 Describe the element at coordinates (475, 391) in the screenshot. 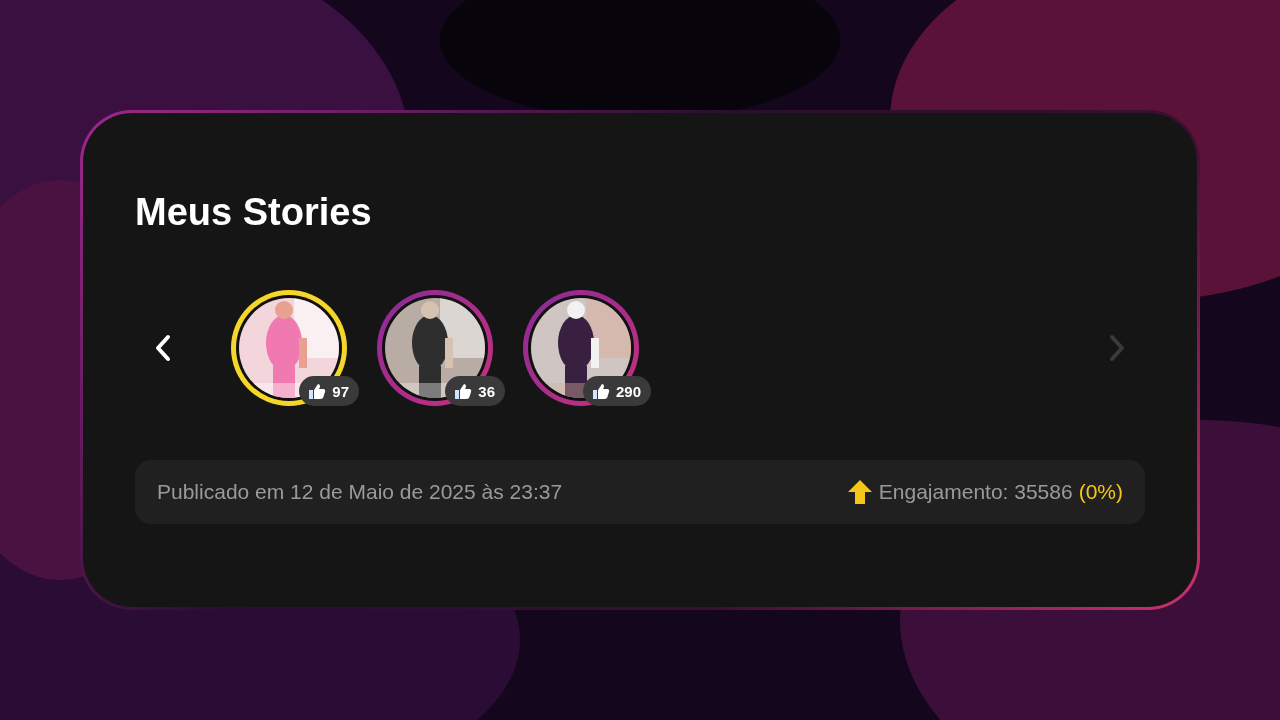

I see `likes-badge: 36` at that location.